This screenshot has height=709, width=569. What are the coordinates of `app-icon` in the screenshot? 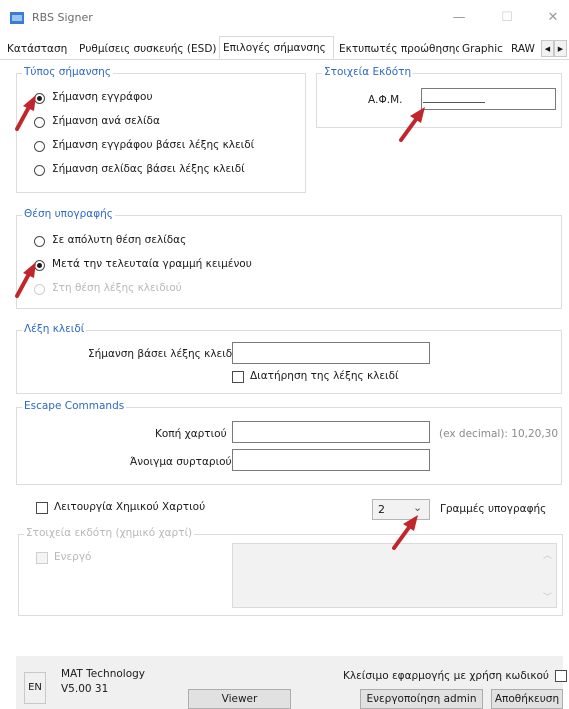 It's located at (17, 18).